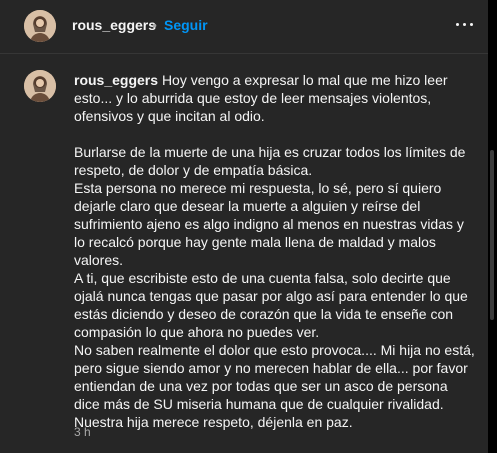 The height and width of the screenshot is (453, 497). What do you see at coordinates (114, 25) in the screenshot?
I see `header-username: rous_eggers` at bounding box center [114, 25].